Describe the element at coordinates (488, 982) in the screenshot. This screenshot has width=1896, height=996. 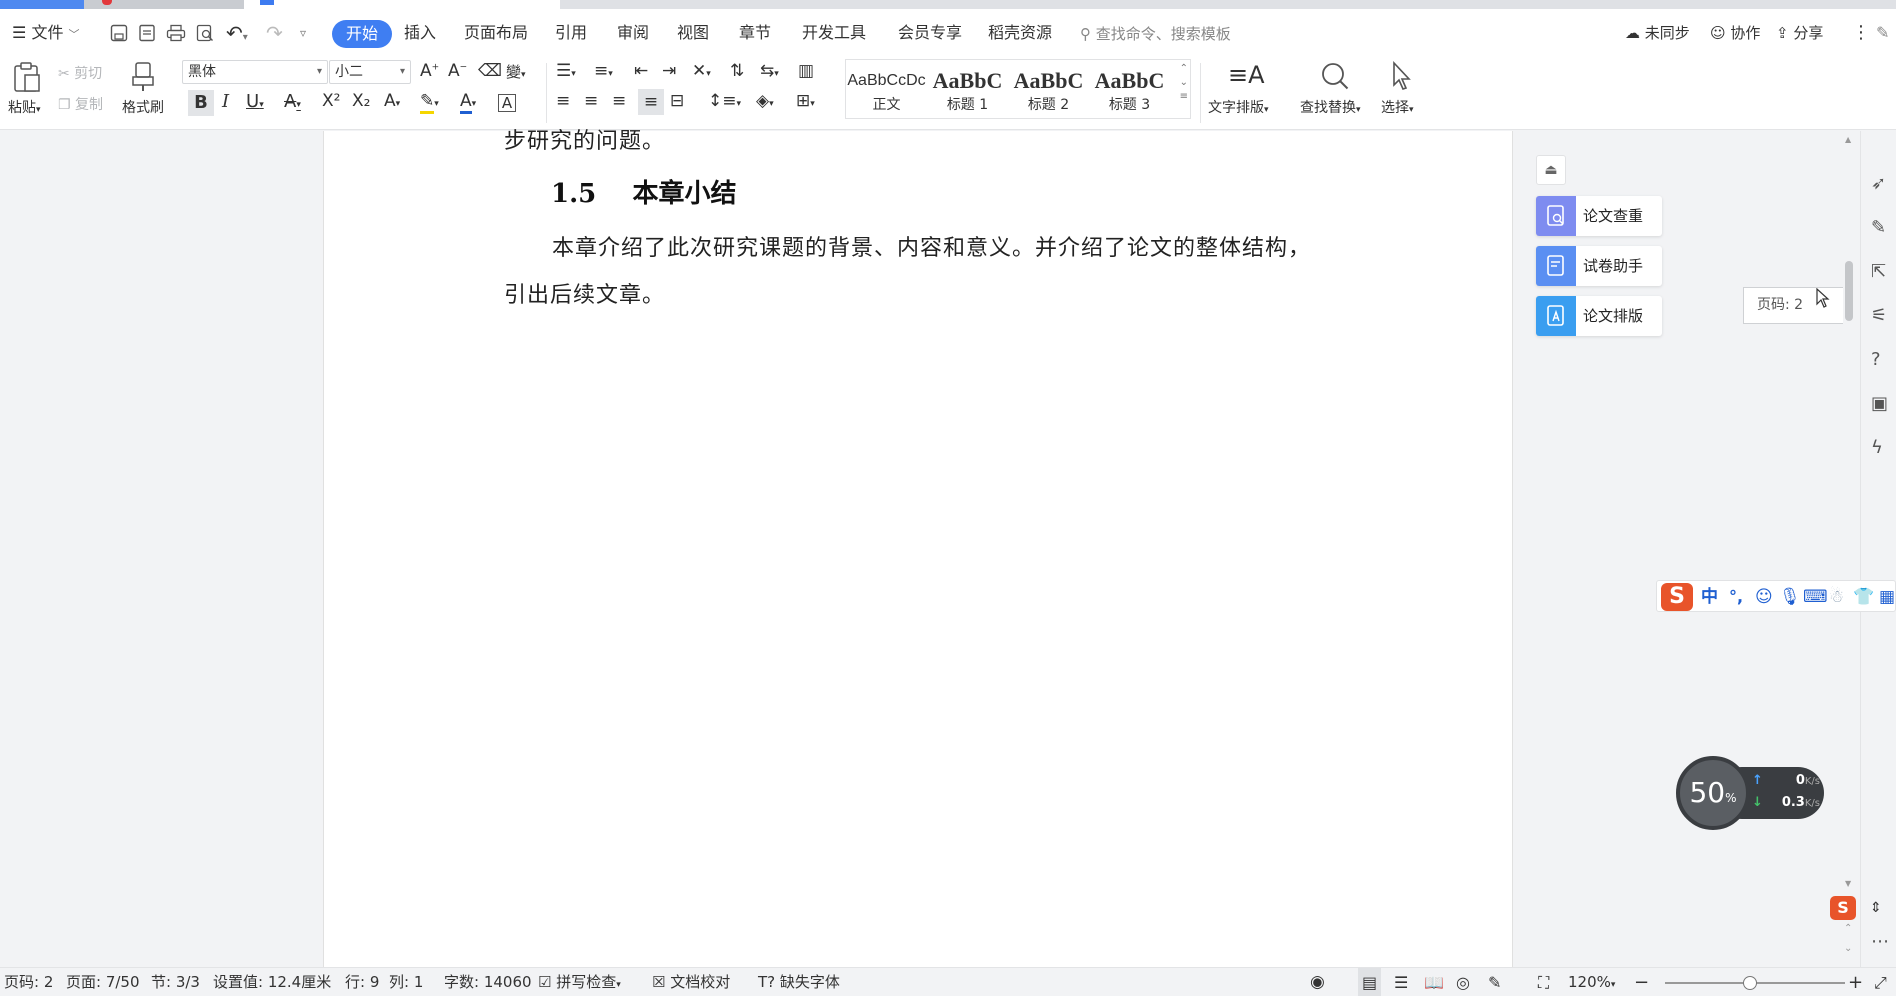
I see `status-word-count: 字数: 14060` at that location.